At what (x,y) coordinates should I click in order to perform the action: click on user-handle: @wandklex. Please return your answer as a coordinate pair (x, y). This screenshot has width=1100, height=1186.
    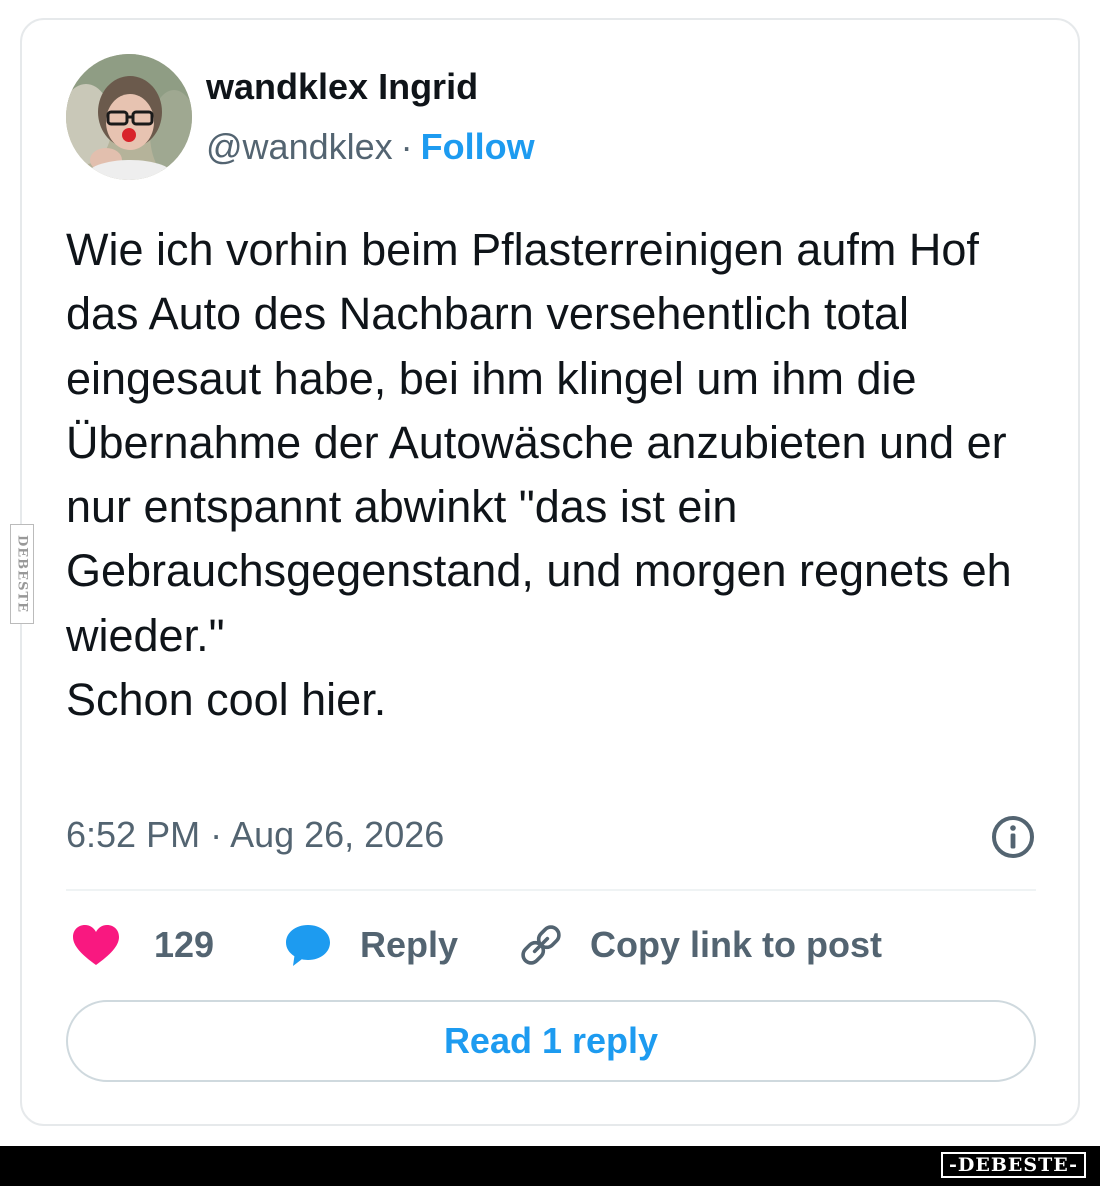
    Looking at the image, I should click on (299, 146).